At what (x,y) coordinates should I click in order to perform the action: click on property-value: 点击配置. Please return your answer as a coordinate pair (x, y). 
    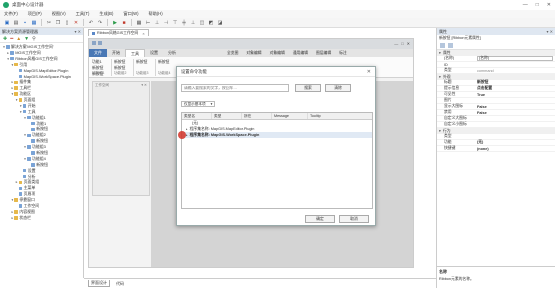
    Looking at the image, I should click on (516, 88).